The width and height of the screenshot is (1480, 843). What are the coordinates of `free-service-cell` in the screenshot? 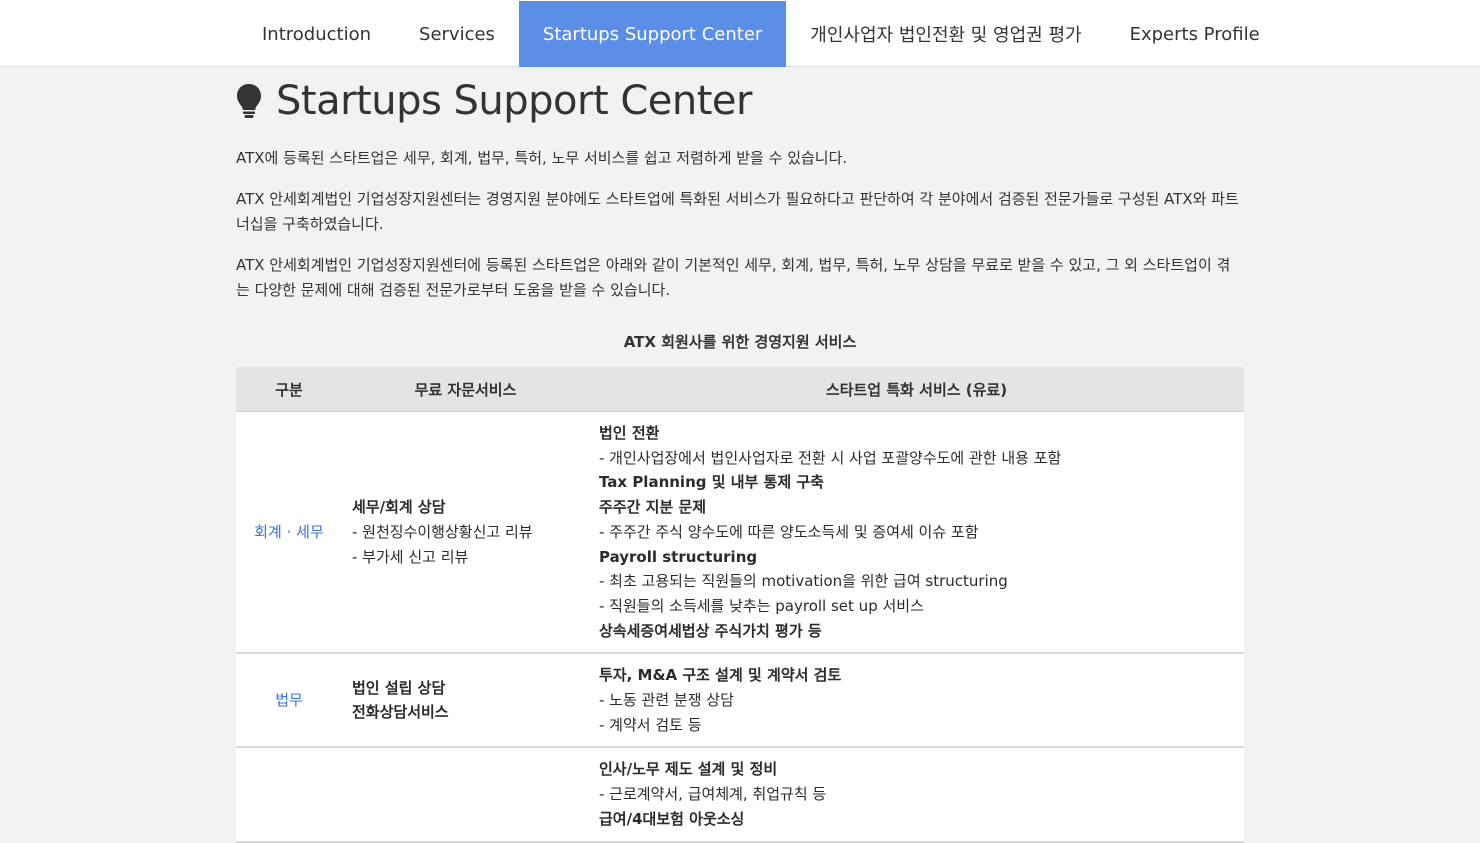 It's located at (465, 795).